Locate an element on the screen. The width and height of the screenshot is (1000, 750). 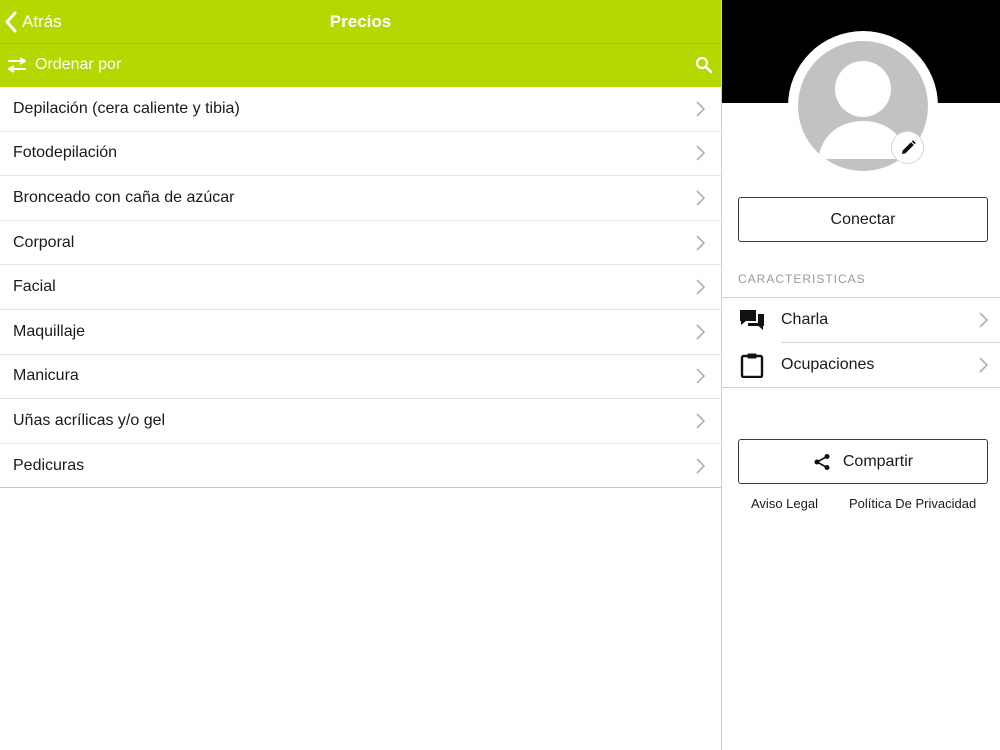
category-label: Corporal is located at coordinates (44, 242).